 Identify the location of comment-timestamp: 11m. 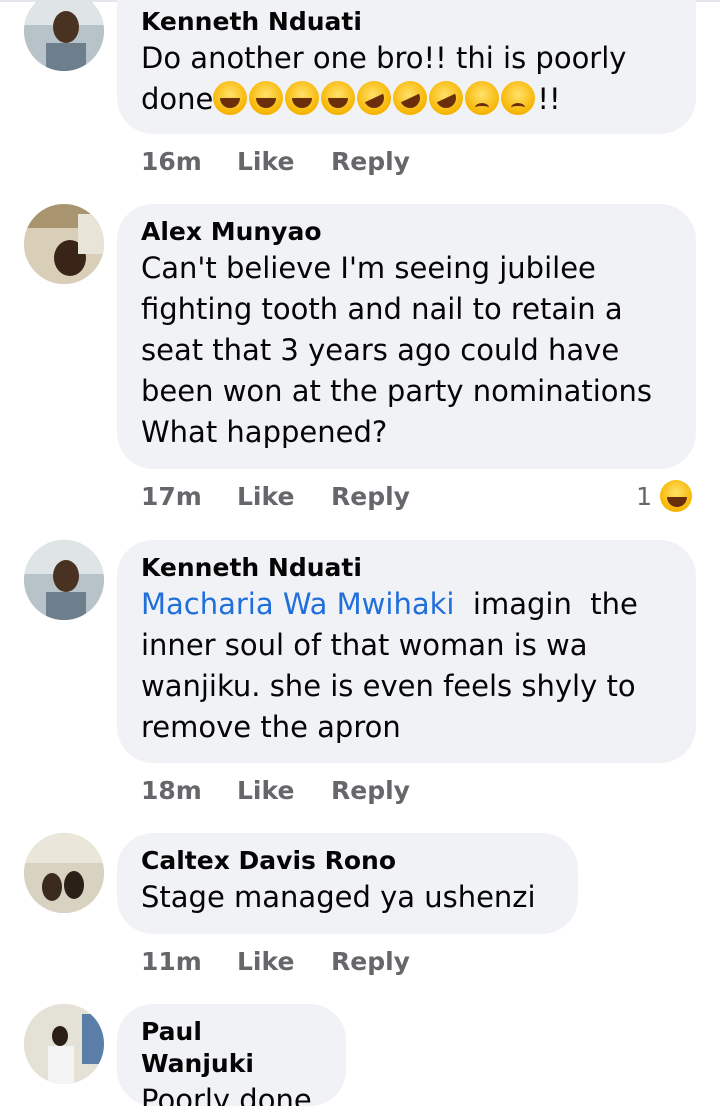
(189, 961).